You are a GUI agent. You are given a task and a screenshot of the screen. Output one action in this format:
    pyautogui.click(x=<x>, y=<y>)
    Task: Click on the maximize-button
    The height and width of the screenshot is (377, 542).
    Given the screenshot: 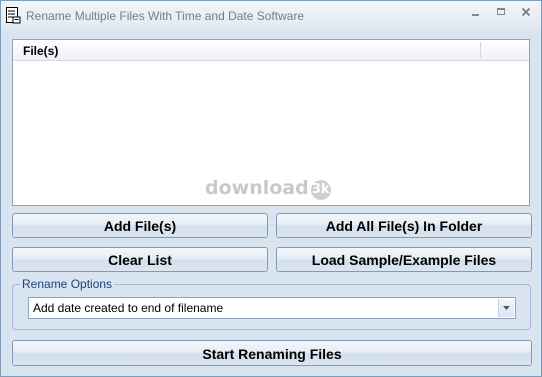 What is the action you would take?
    pyautogui.click(x=501, y=15)
    